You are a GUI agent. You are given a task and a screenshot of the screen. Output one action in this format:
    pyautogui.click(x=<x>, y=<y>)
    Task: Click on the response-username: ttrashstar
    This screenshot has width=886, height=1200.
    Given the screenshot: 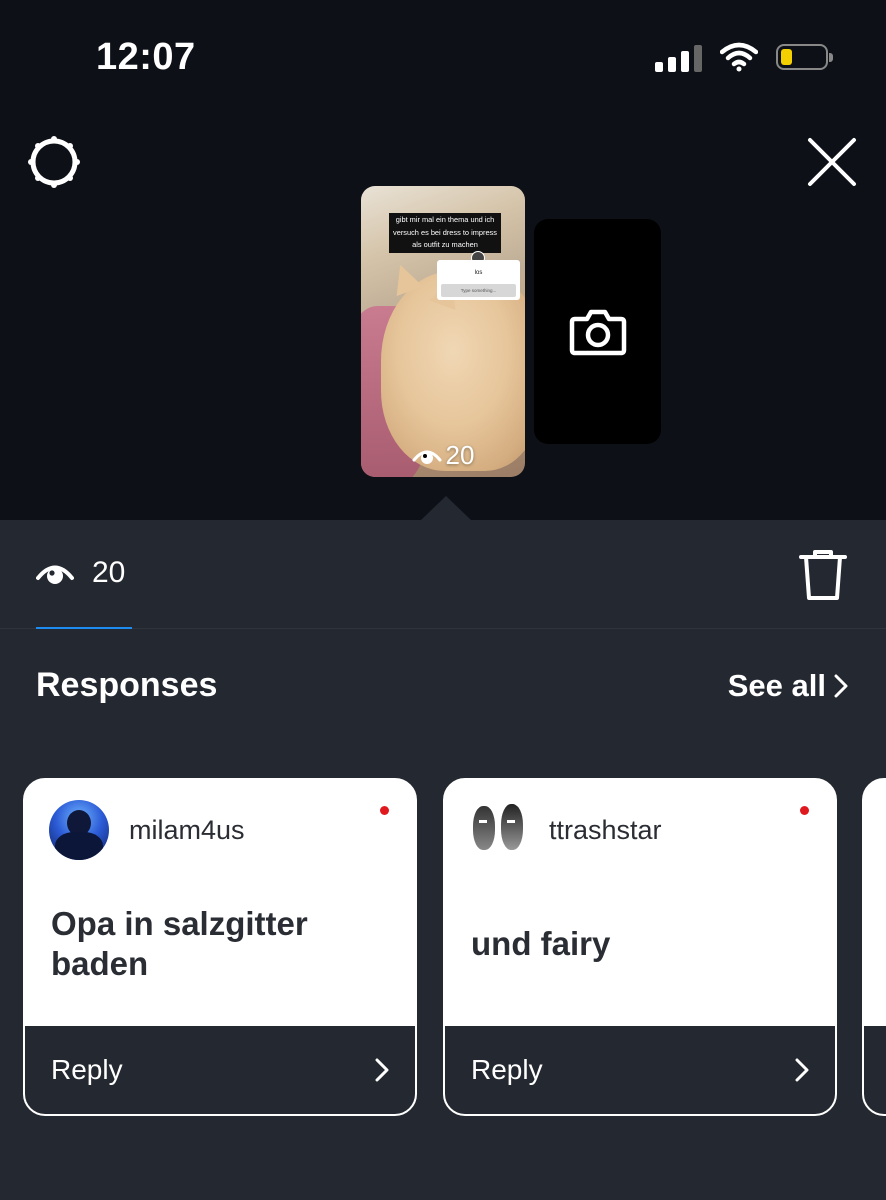 What is the action you would take?
    pyautogui.click(x=605, y=830)
    